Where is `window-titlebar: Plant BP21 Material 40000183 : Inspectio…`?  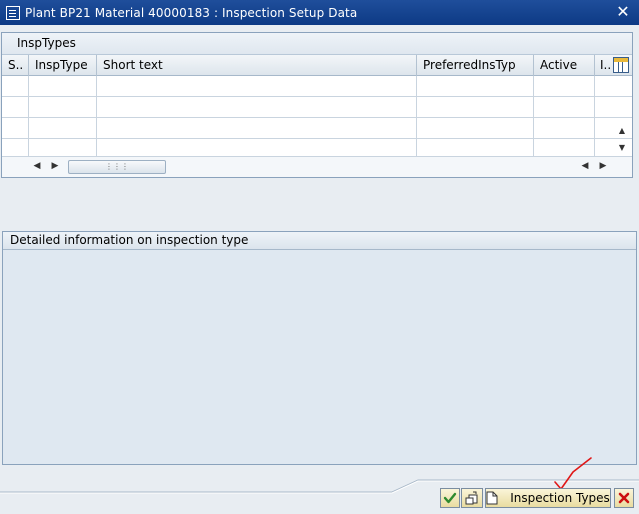 window-titlebar: Plant BP21 Material 40000183 : Inspectio… is located at coordinates (319, 12).